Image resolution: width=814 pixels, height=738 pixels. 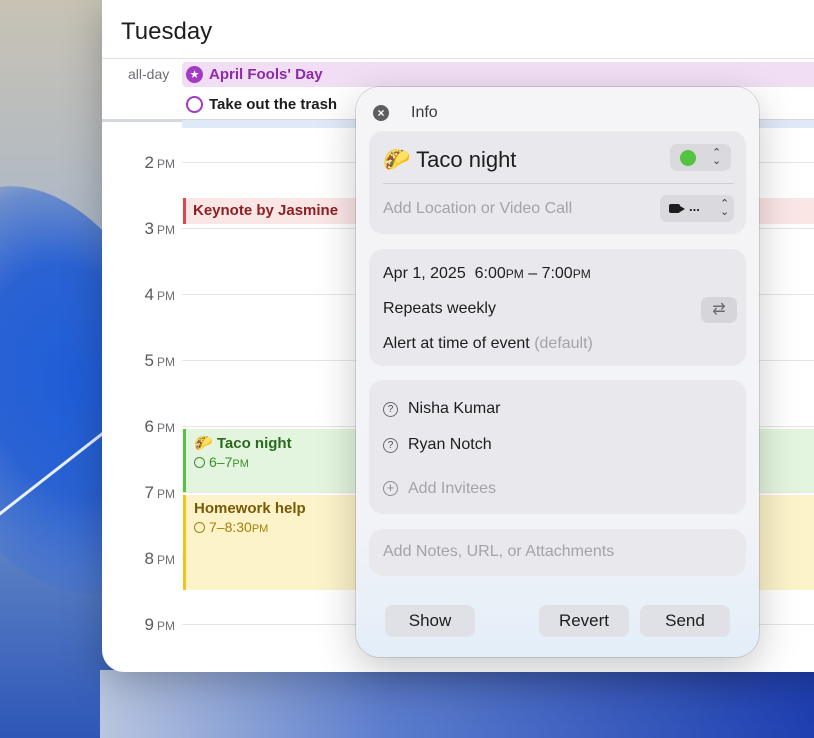 What do you see at coordinates (677, 208) in the screenshot?
I see `video-camera-icon` at bounding box center [677, 208].